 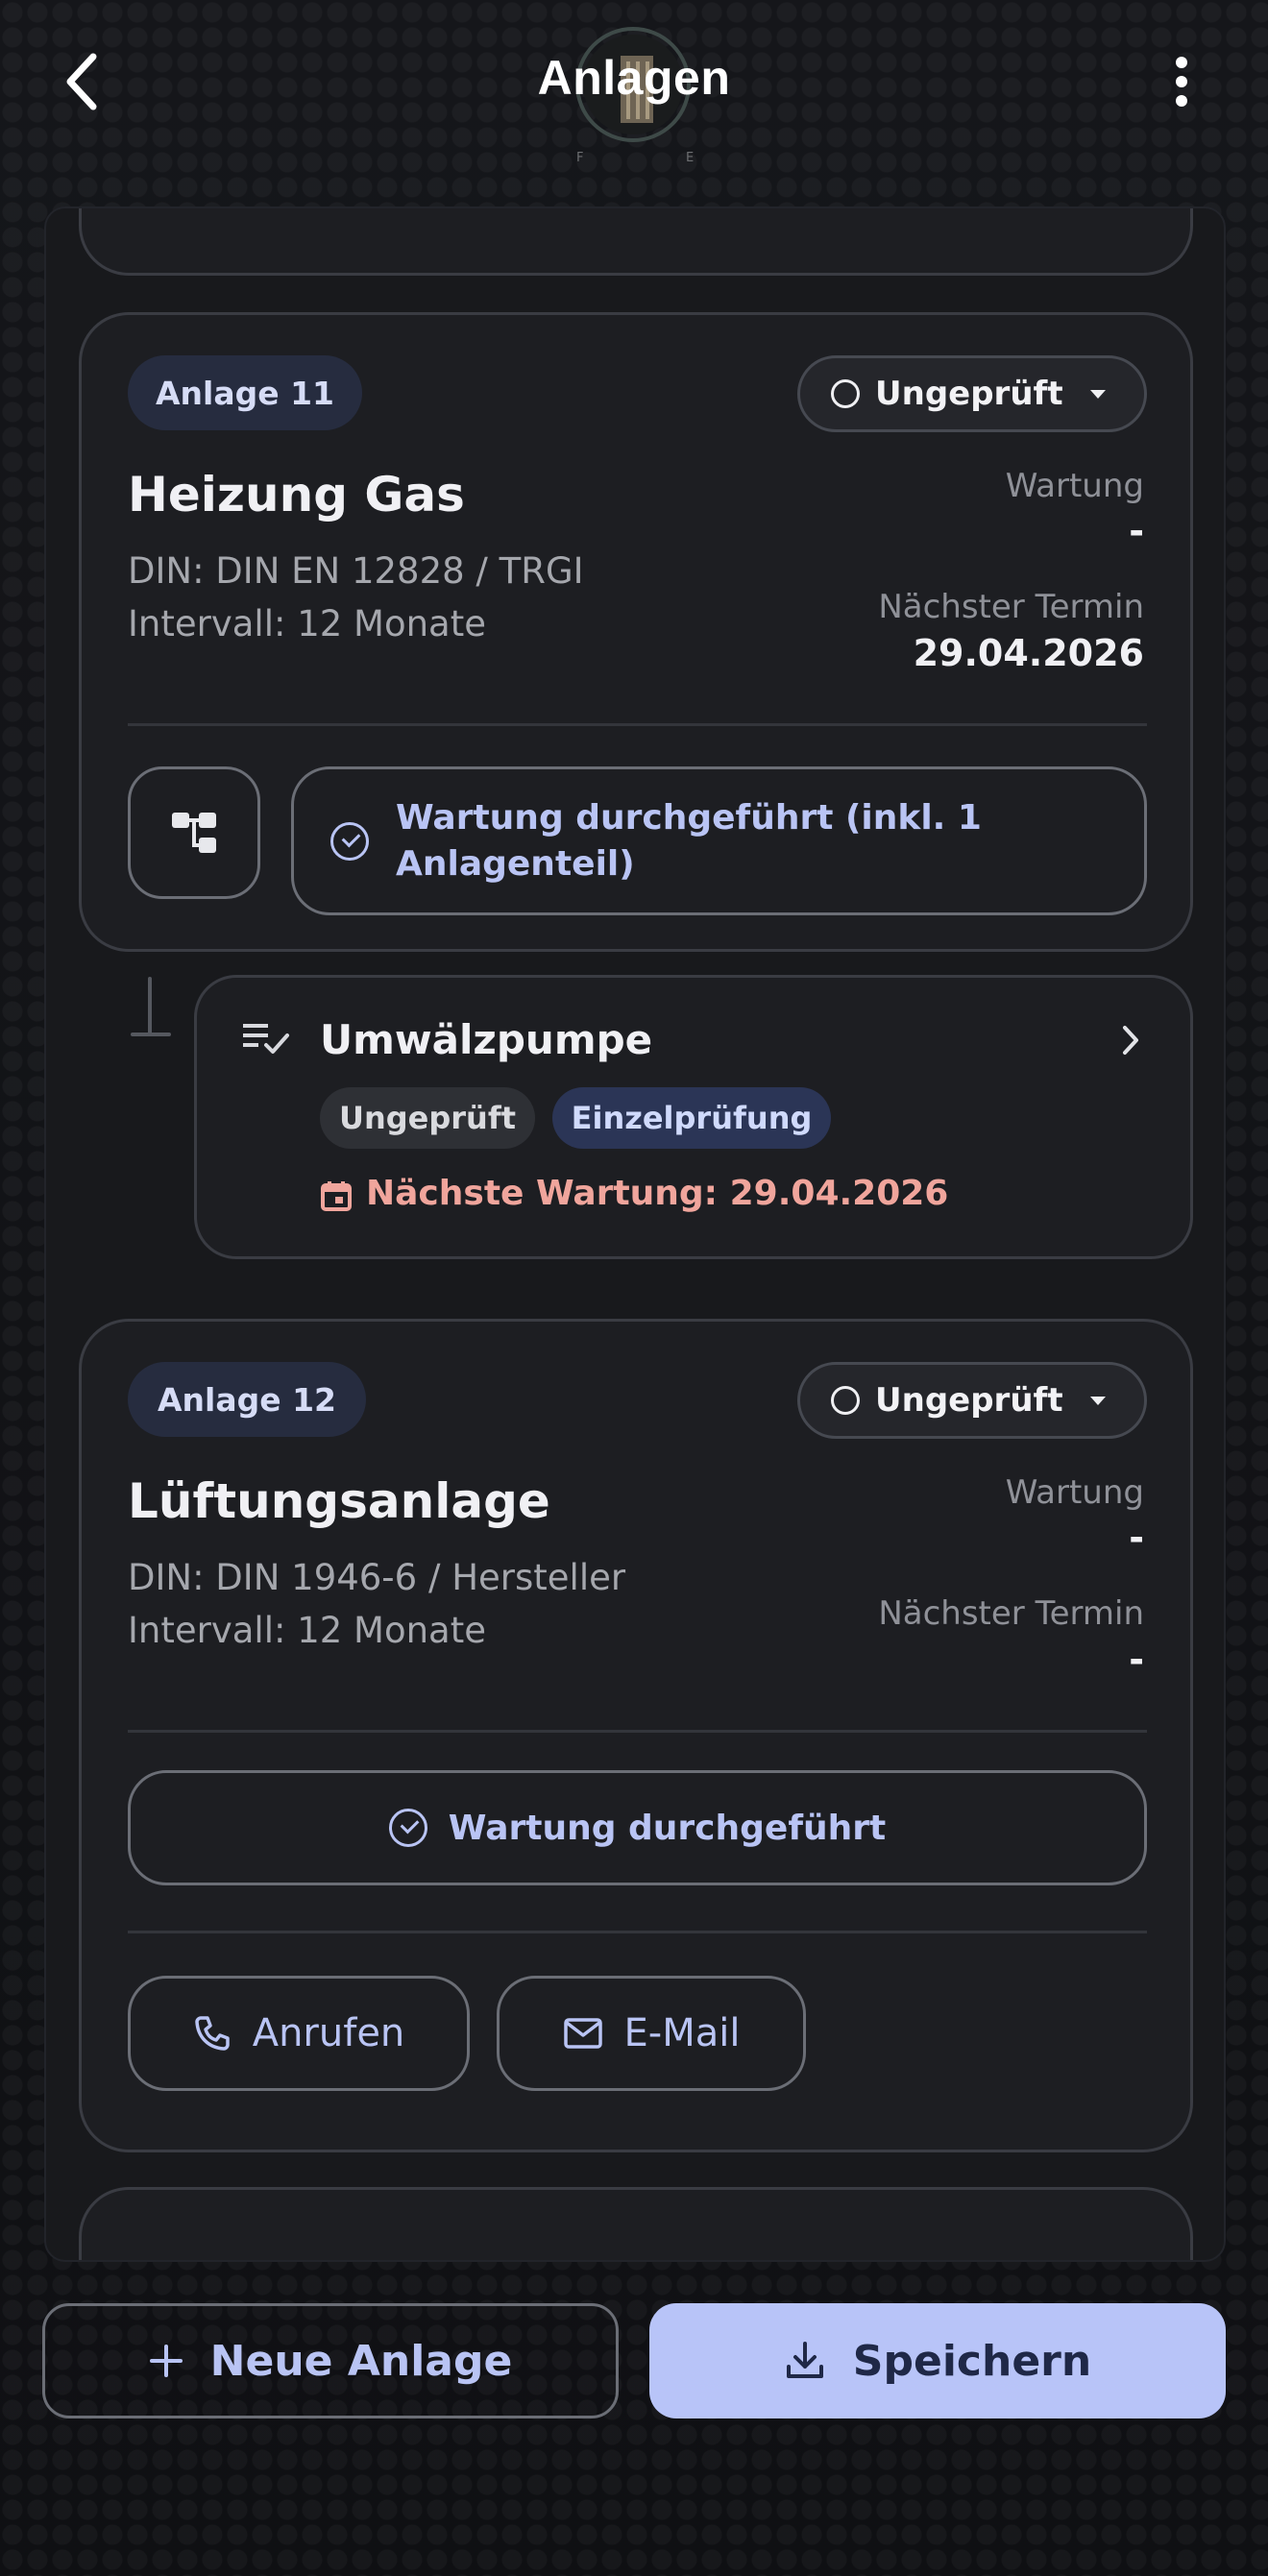 I want to click on new-anlage-label: Neue Anlage, so click(x=361, y=2361).